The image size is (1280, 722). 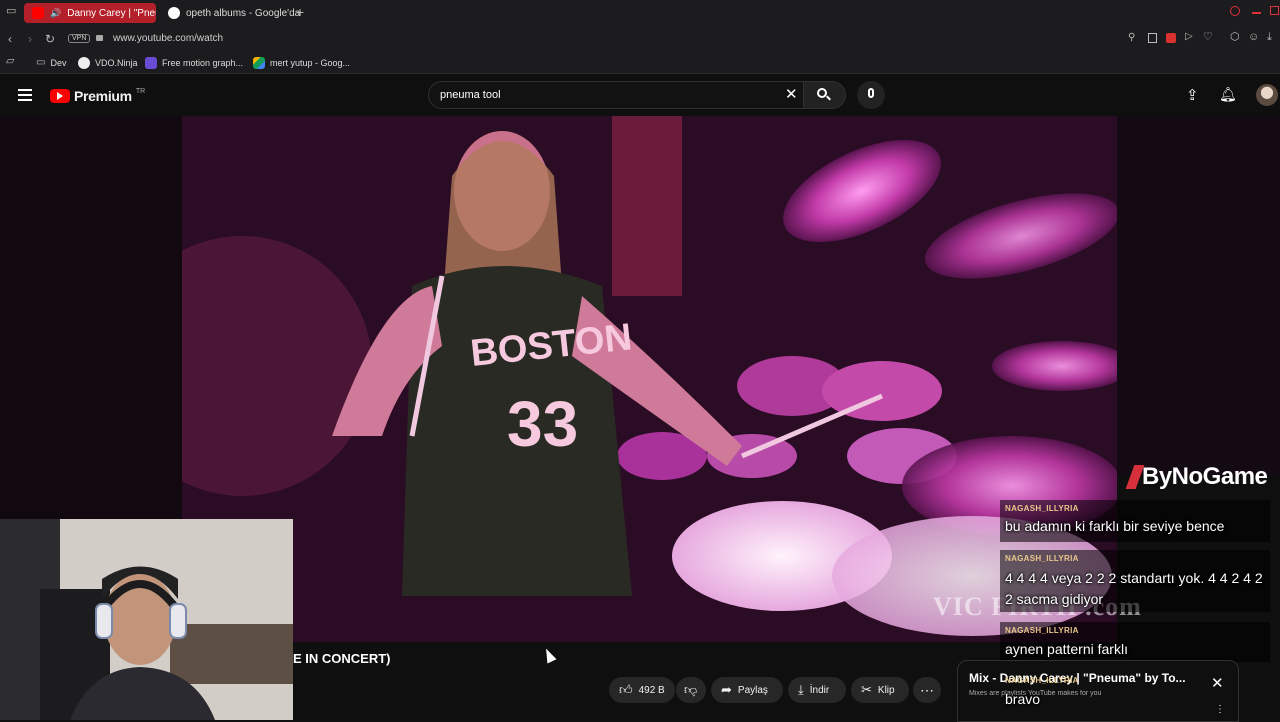 I want to click on clip-button: ✂ Klip, so click(x=880, y=690).